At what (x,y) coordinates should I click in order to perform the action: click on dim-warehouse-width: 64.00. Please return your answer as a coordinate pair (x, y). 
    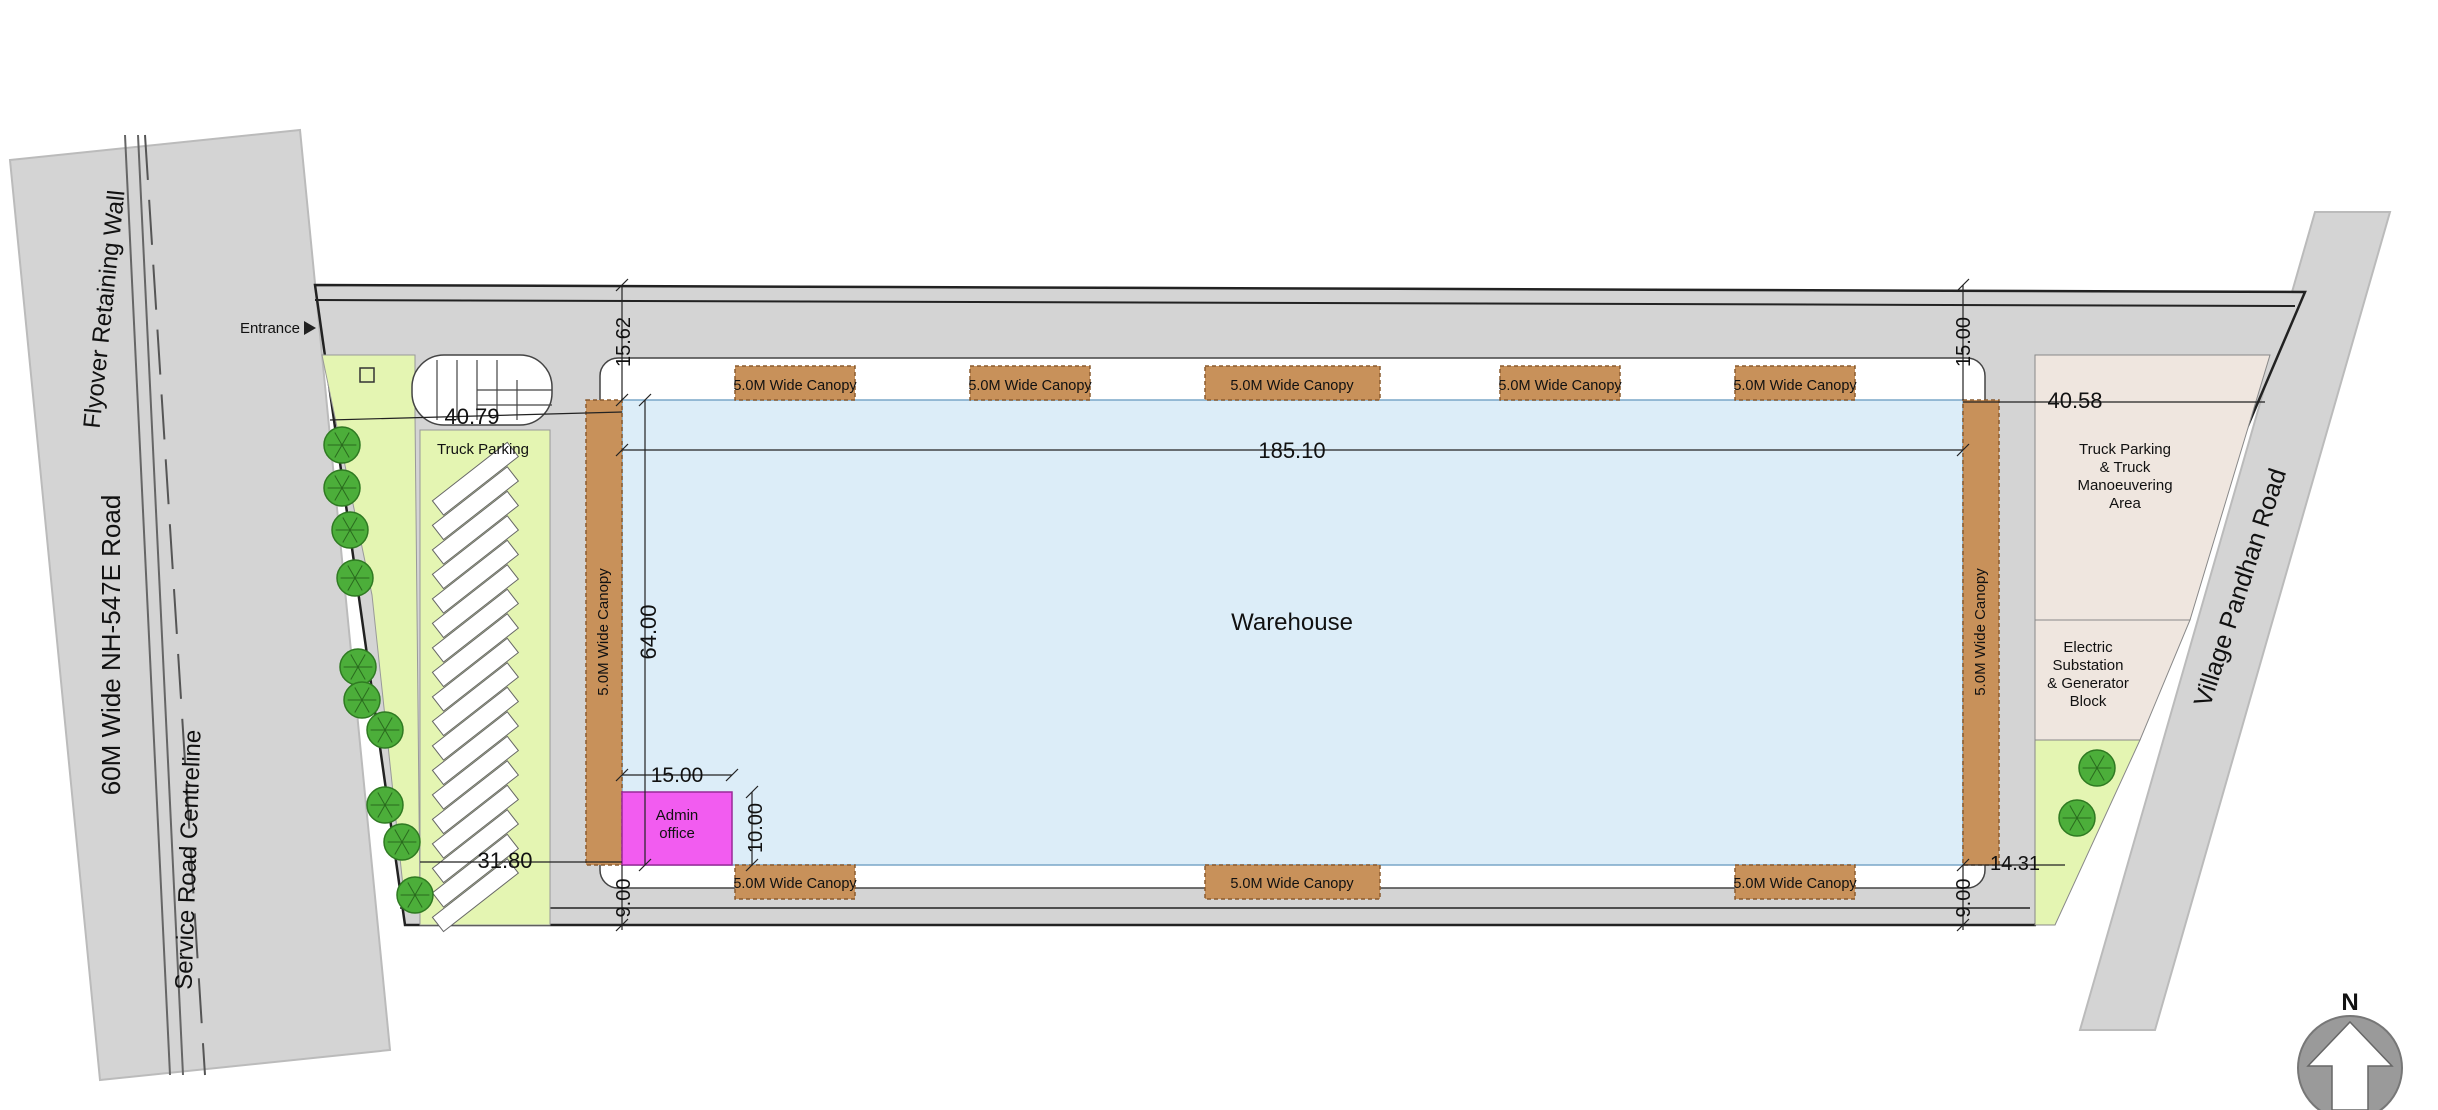
    Looking at the image, I should click on (648, 631).